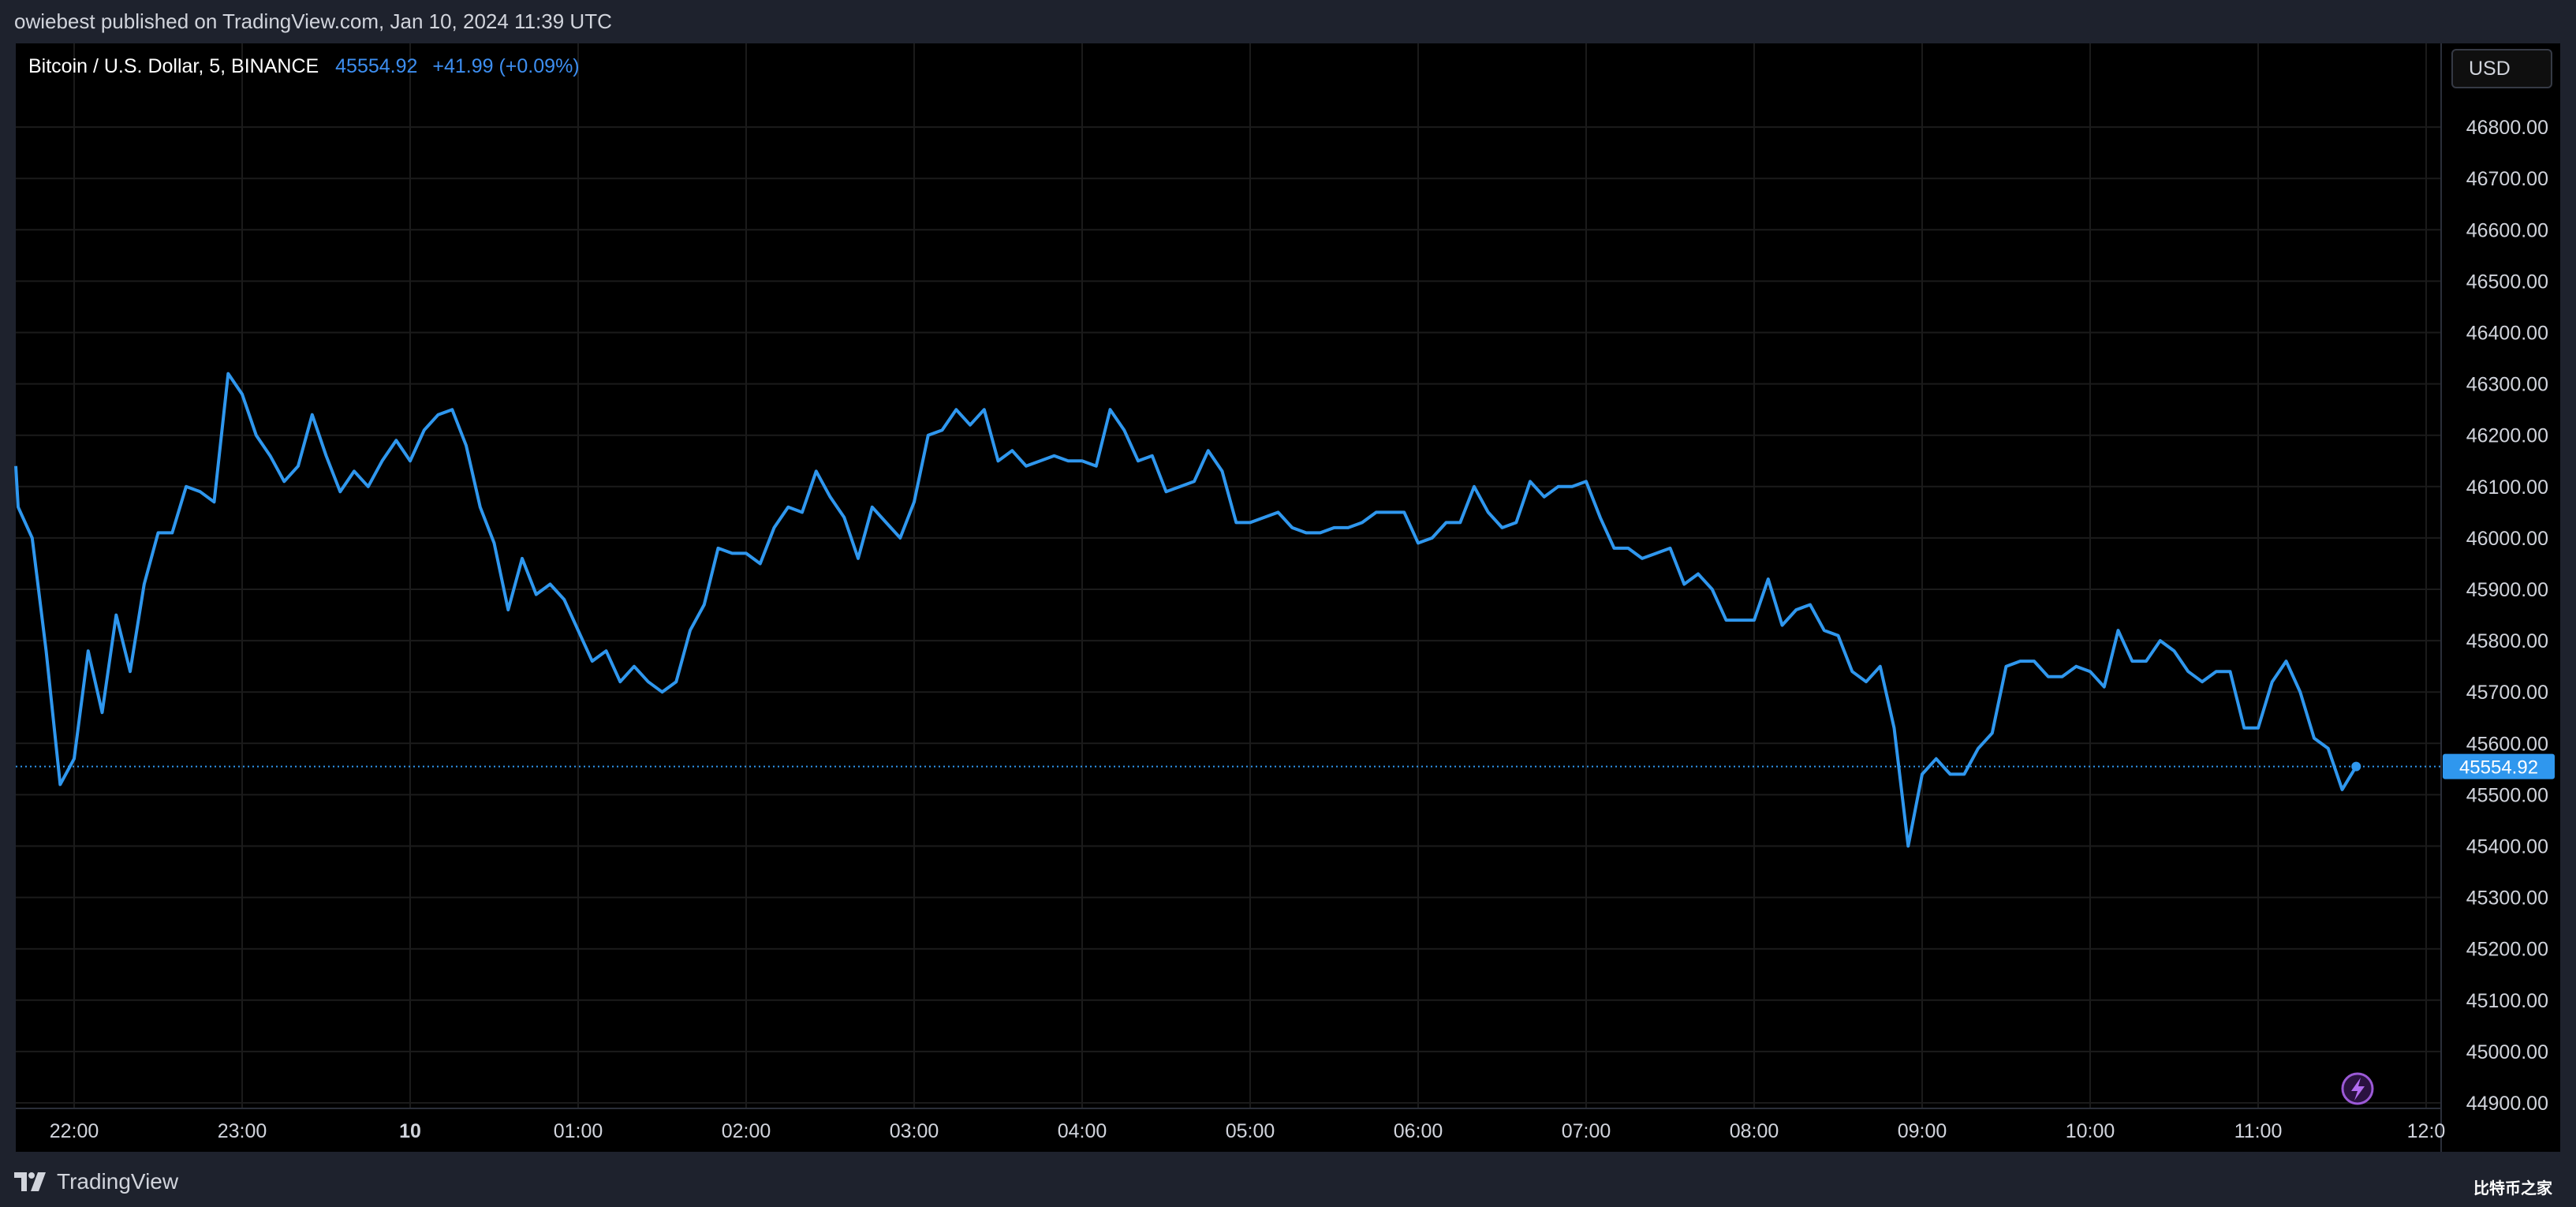  What do you see at coordinates (2507, 230) in the screenshot?
I see `y-tick-label: 46600.00` at bounding box center [2507, 230].